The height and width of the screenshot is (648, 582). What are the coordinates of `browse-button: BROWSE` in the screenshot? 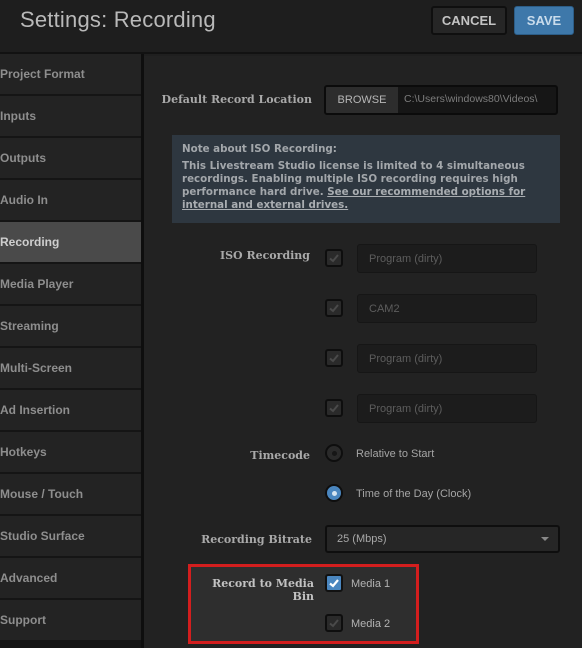 It's located at (362, 100).